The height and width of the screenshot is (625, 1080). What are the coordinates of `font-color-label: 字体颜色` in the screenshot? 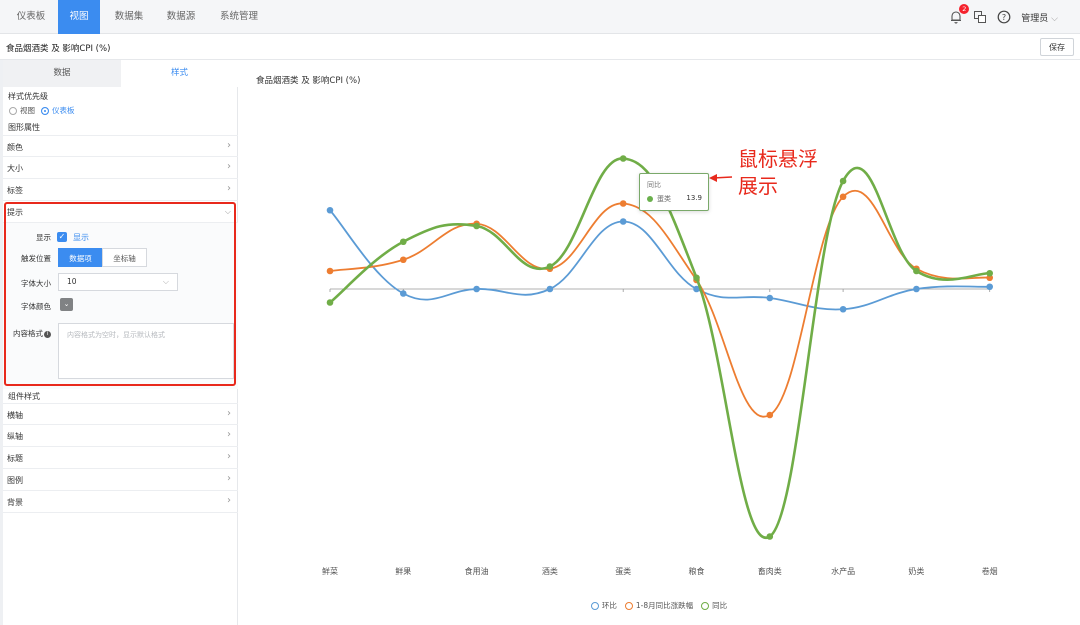 It's located at (36, 306).